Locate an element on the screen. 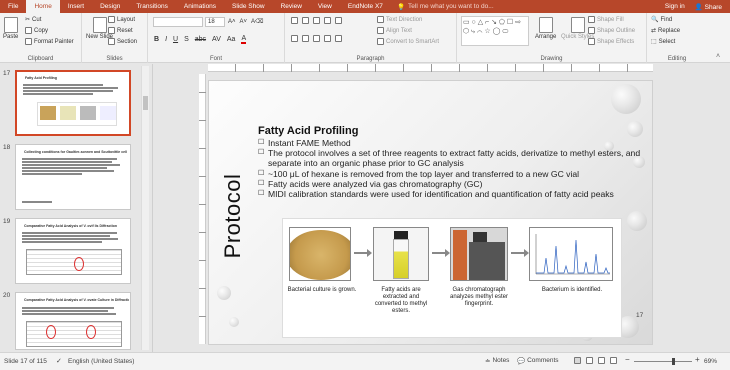  tab-review: Review is located at coordinates (291, 6).